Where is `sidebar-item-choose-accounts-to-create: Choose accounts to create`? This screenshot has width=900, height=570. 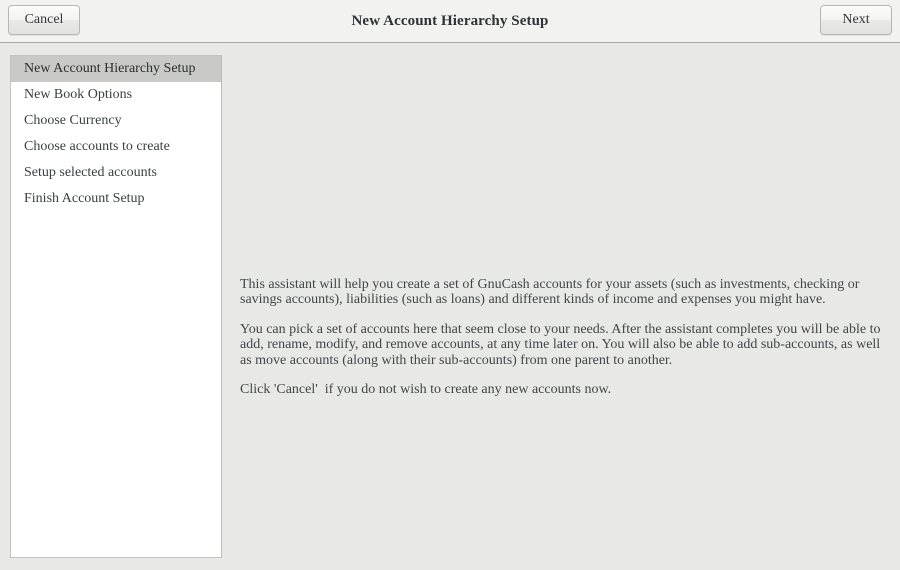 sidebar-item-choose-accounts-to-create: Choose accounts to create is located at coordinates (116, 147).